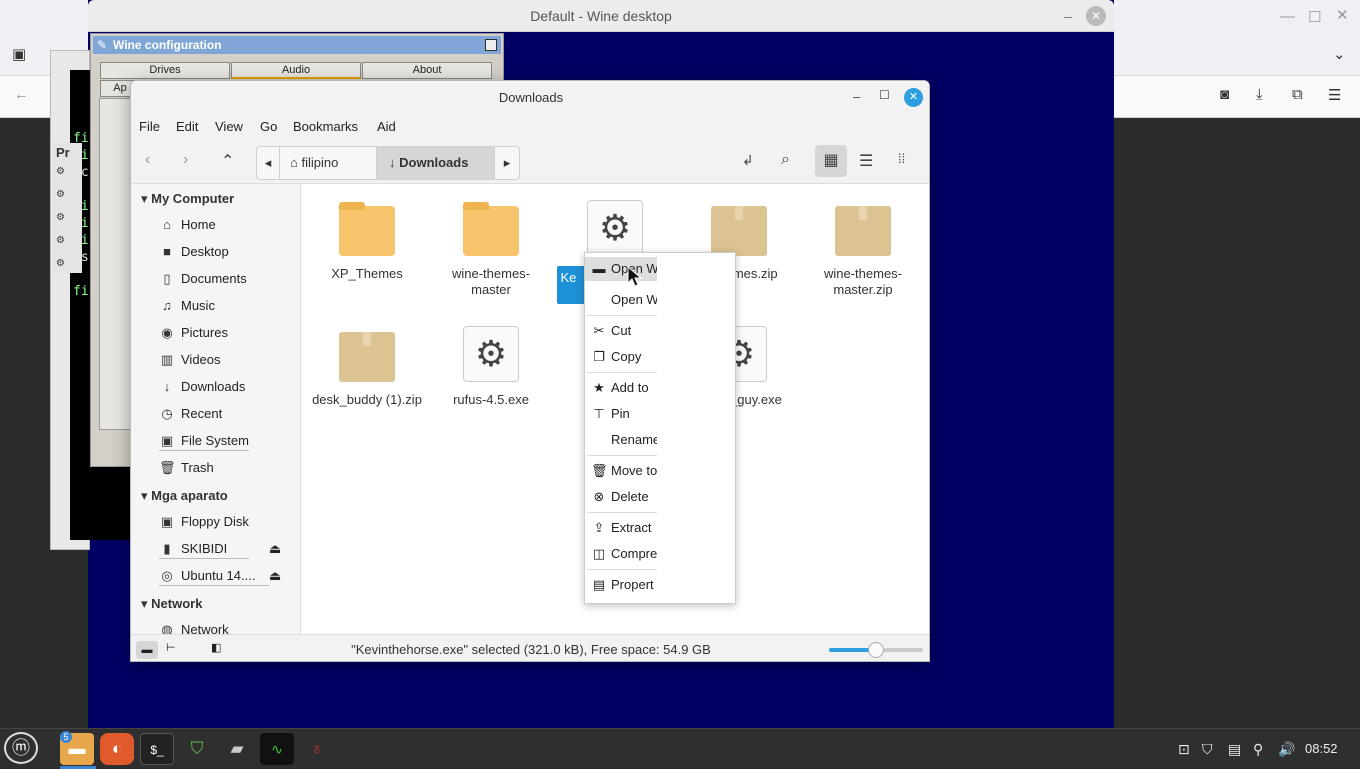  I want to click on tab-drives: Drives, so click(165, 70).